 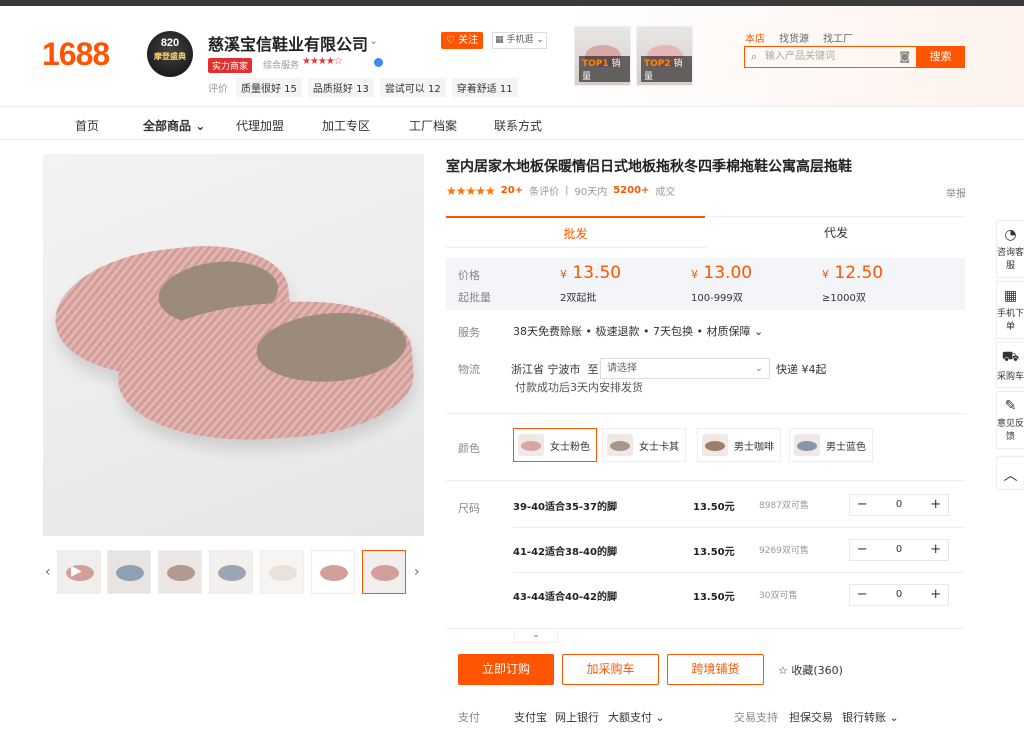 I want to click on pay-label: 支付, so click(x=469, y=717).